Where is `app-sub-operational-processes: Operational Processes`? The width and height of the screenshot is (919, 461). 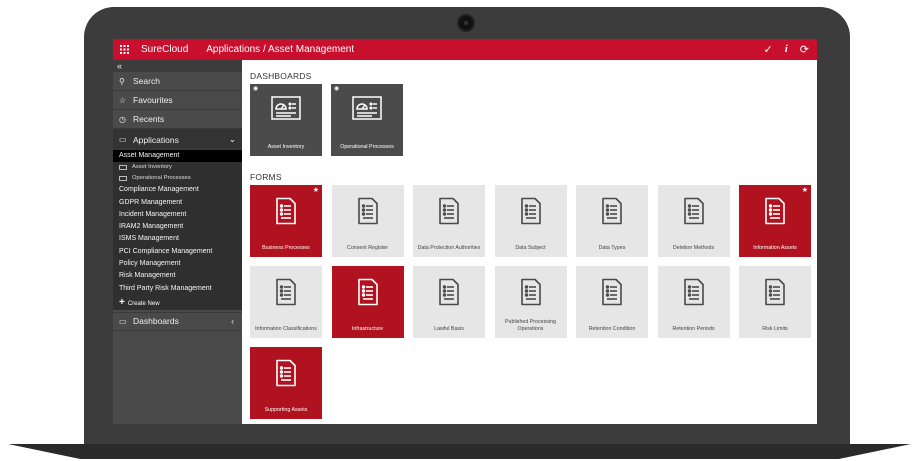
app-sub-operational-processes: Operational Processes is located at coordinates (177, 178).